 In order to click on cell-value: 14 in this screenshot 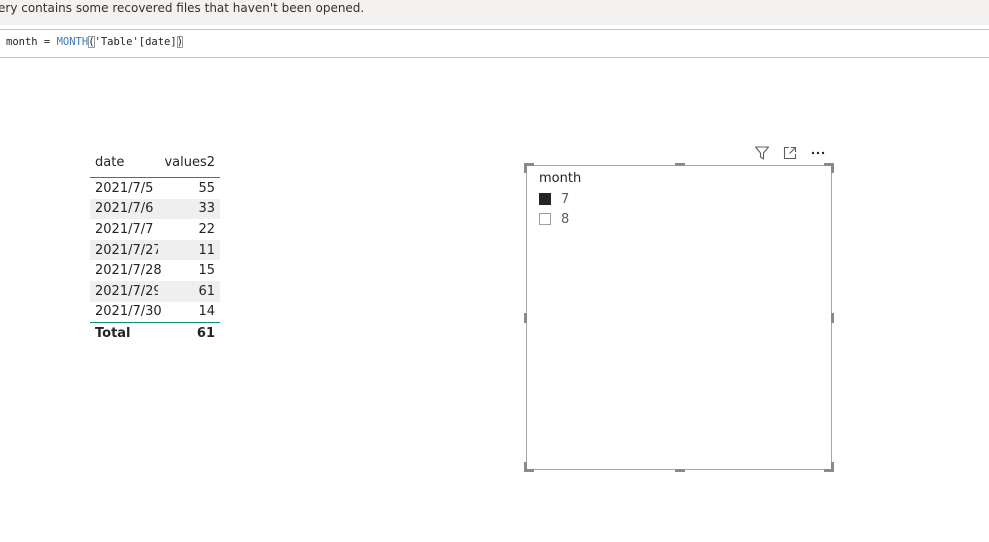, I will do `click(206, 312)`.